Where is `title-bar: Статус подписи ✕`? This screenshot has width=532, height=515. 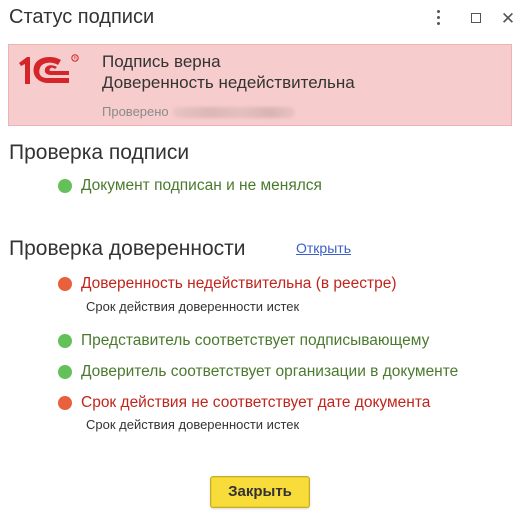 title-bar: Статус подписи ✕ is located at coordinates (266, 19).